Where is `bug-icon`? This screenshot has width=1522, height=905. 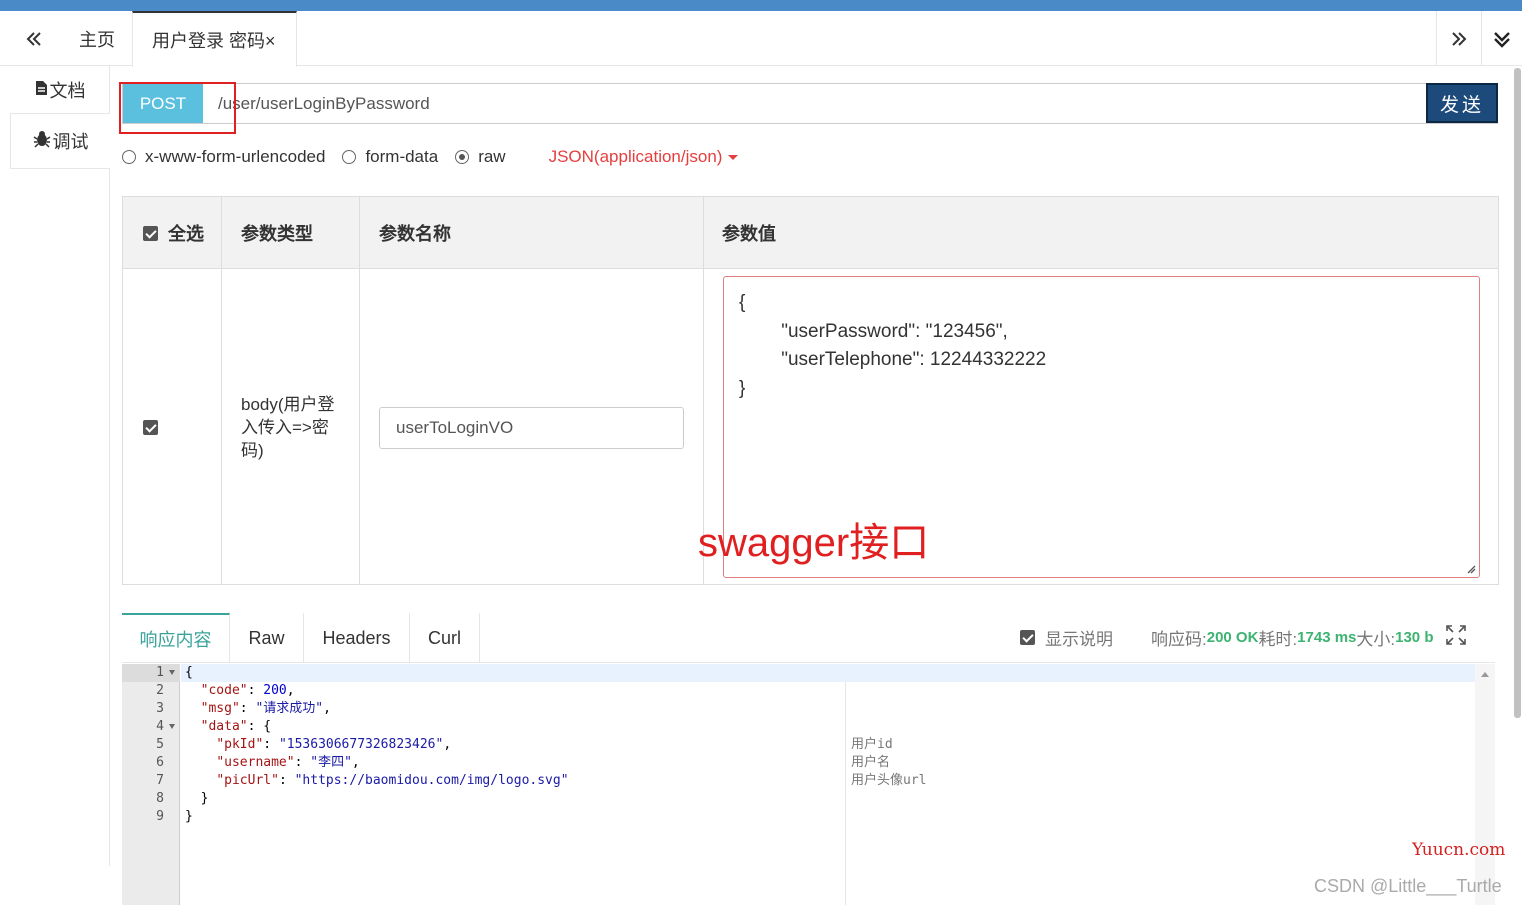
bug-icon is located at coordinates (42, 141).